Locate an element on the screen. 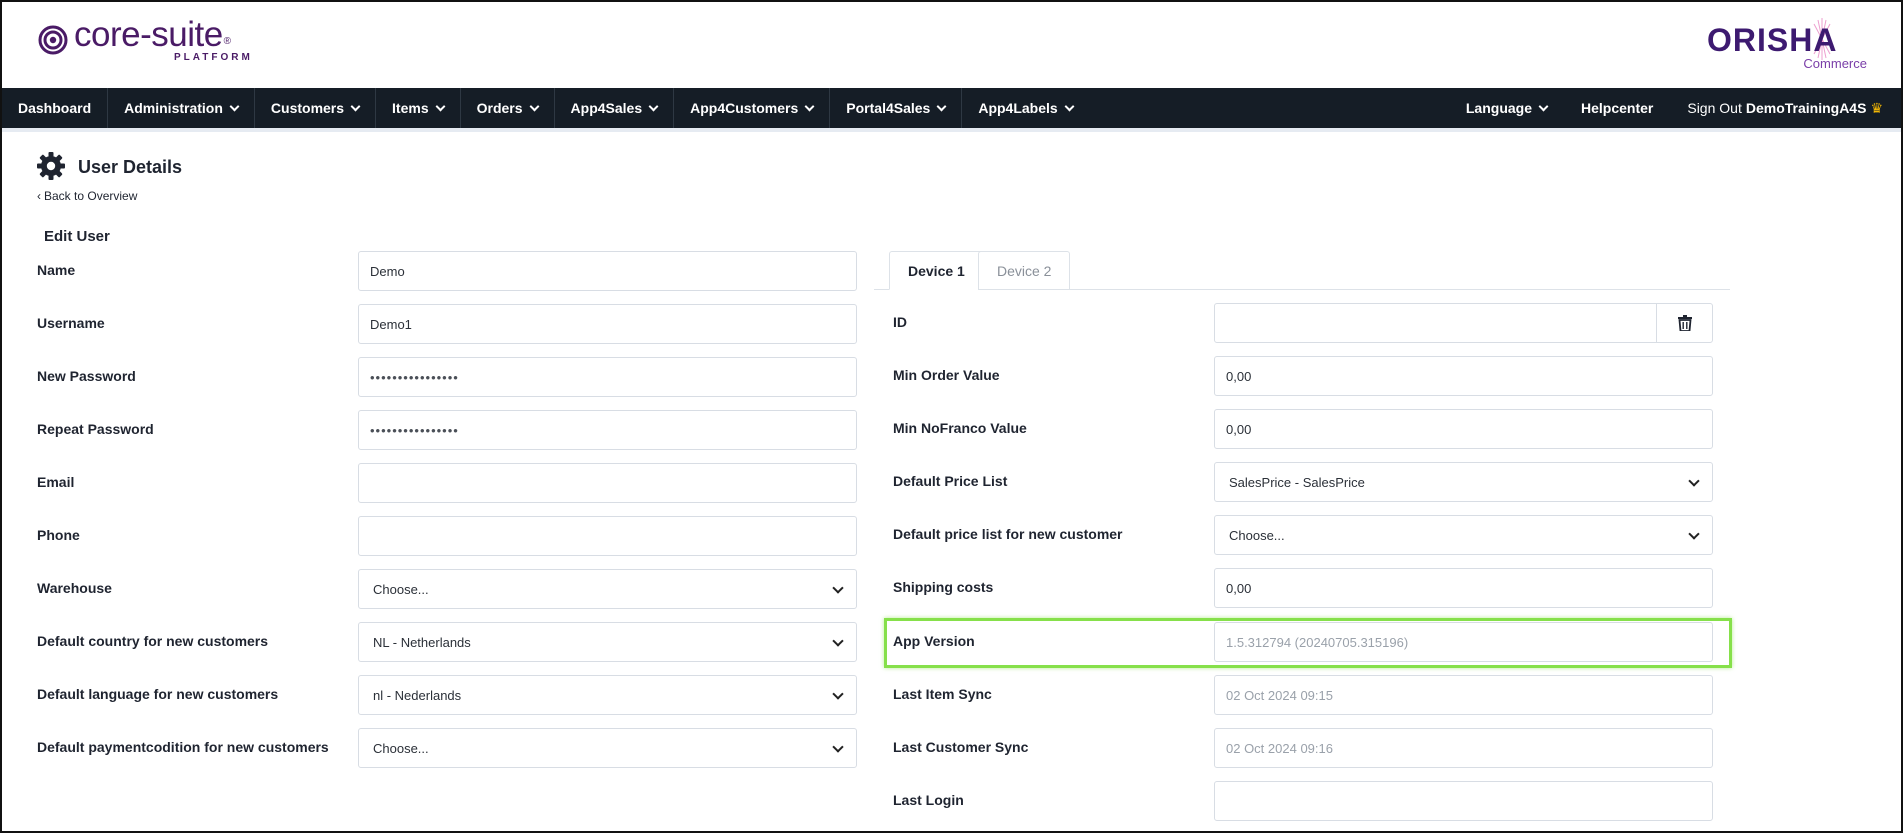 This screenshot has width=1903, height=833. repeat-password-field: •••••••••••••••• is located at coordinates (607, 430).